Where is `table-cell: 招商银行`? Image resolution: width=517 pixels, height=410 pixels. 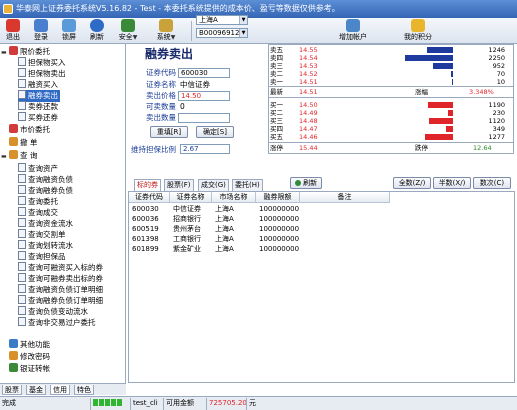 table-cell: 招商银行 is located at coordinates (185, 219).